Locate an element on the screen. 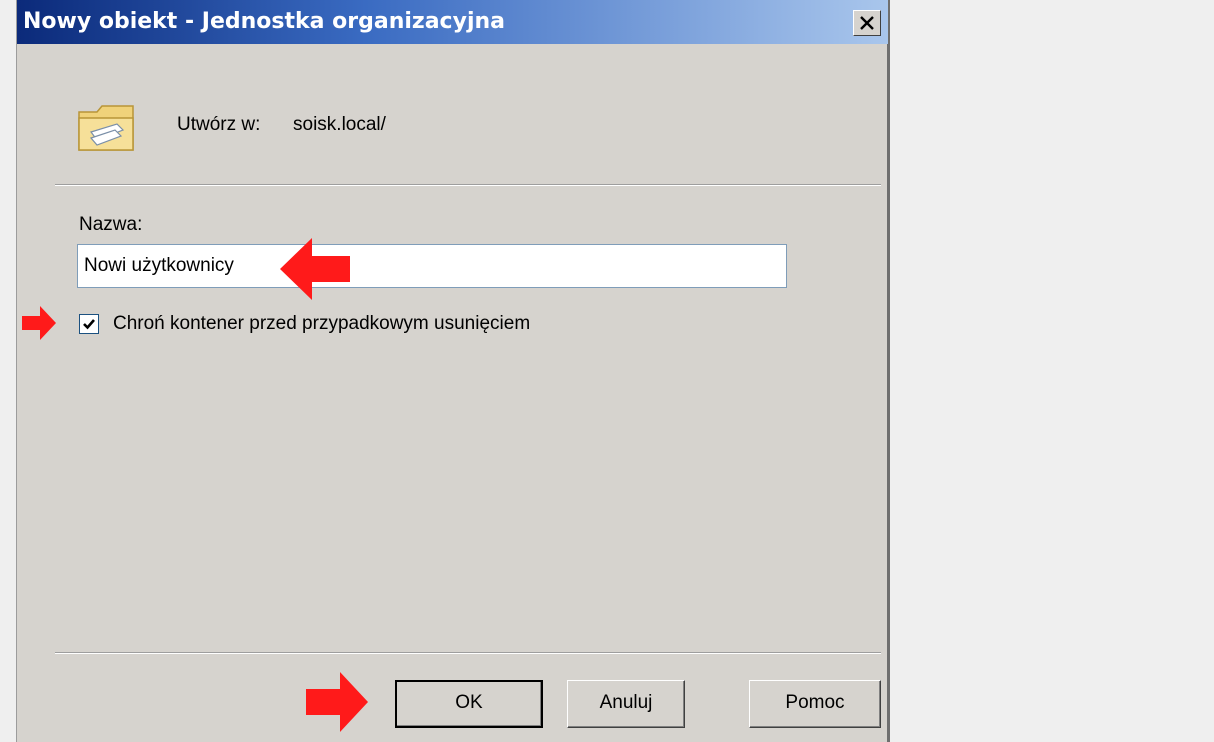 The image size is (1214, 742). checkmark-icon is located at coordinates (89, 324).